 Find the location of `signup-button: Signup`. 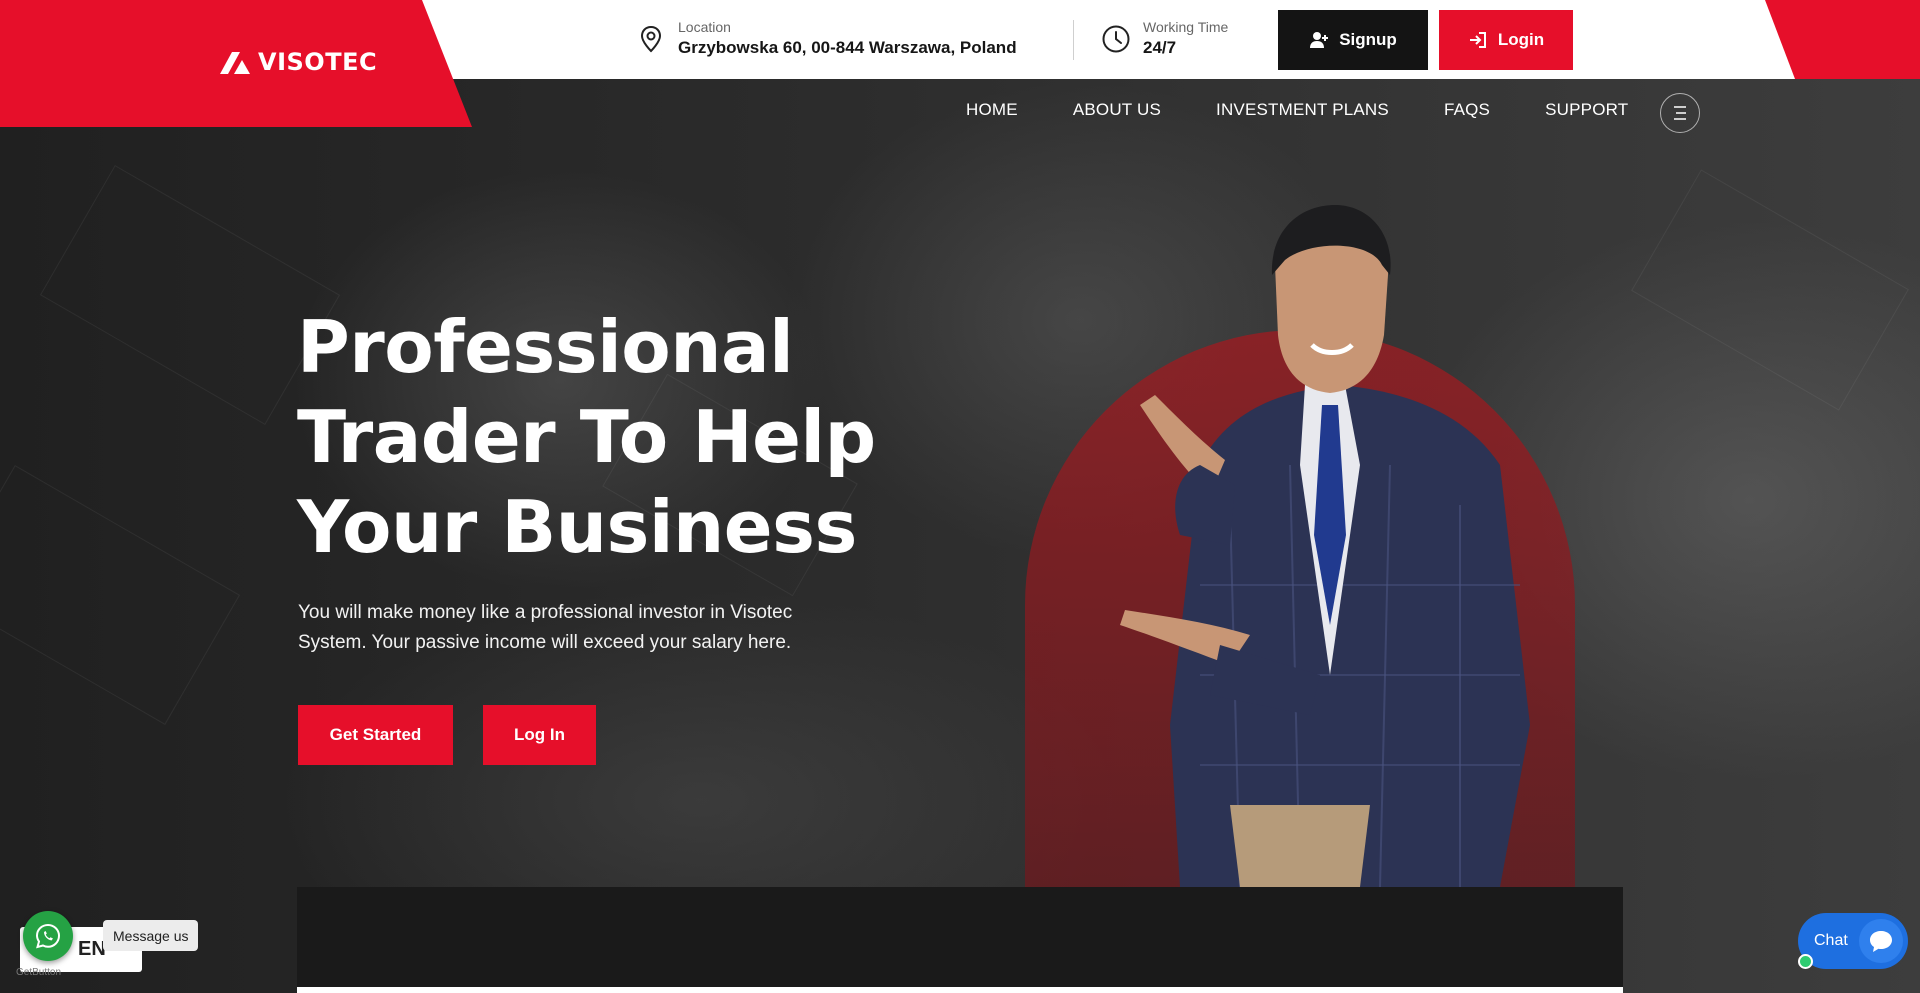

signup-button: Signup is located at coordinates (1353, 40).